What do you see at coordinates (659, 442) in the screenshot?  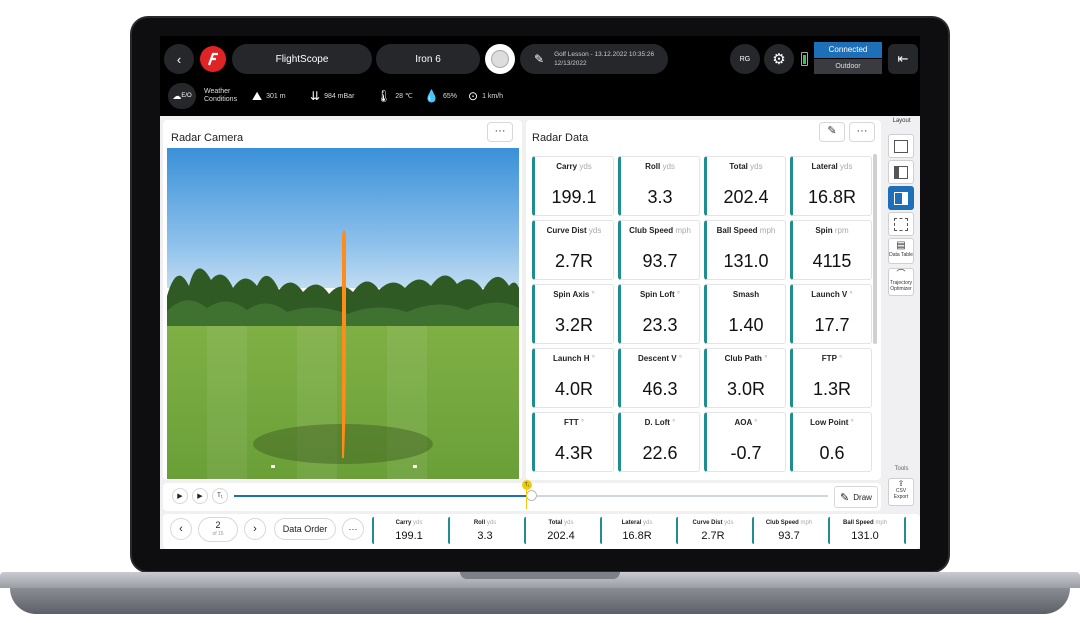 I see `metric-card: D. Loft ° 22.6` at bounding box center [659, 442].